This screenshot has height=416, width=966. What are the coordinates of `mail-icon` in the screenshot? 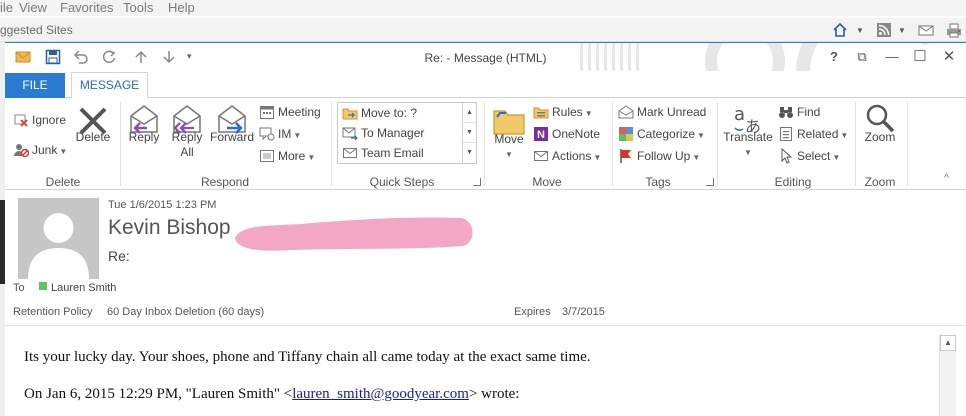 It's located at (926, 30).